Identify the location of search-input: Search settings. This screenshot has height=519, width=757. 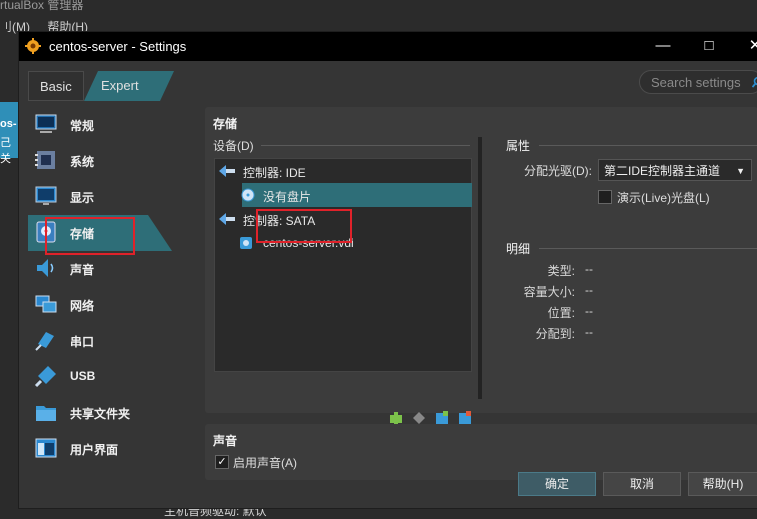
(698, 82).